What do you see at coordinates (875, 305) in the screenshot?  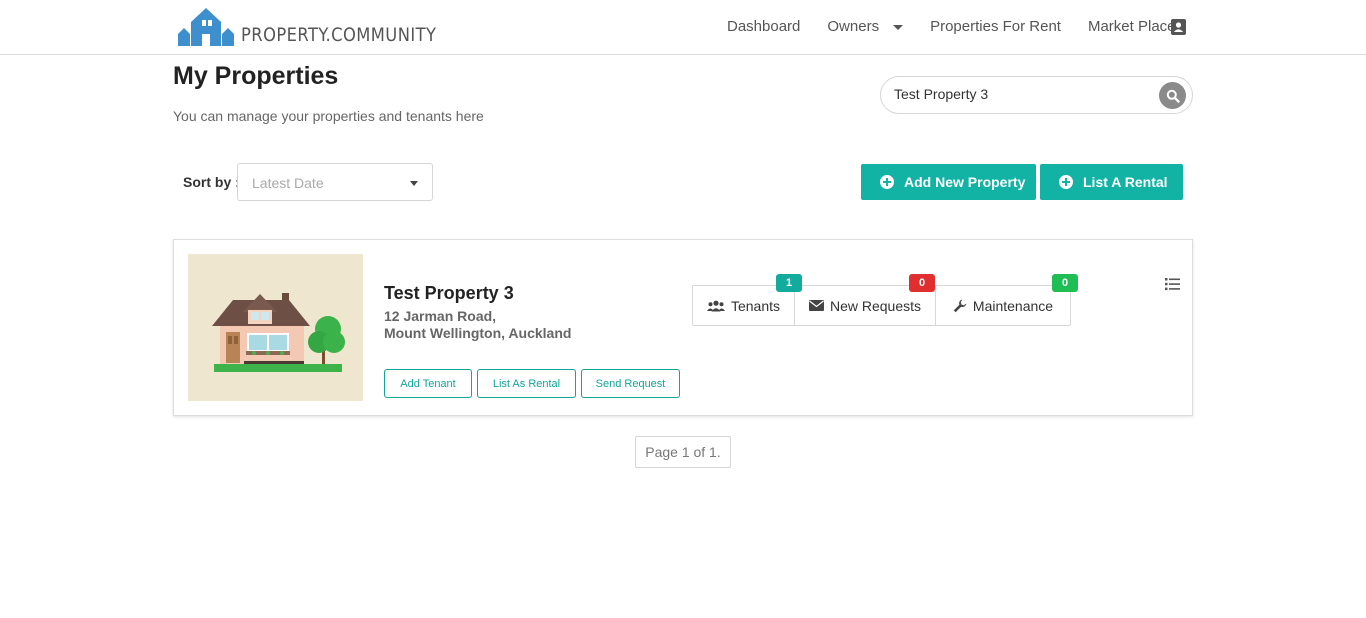 I see `stat-new-requests-label: New Requests` at bounding box center [875, 305].